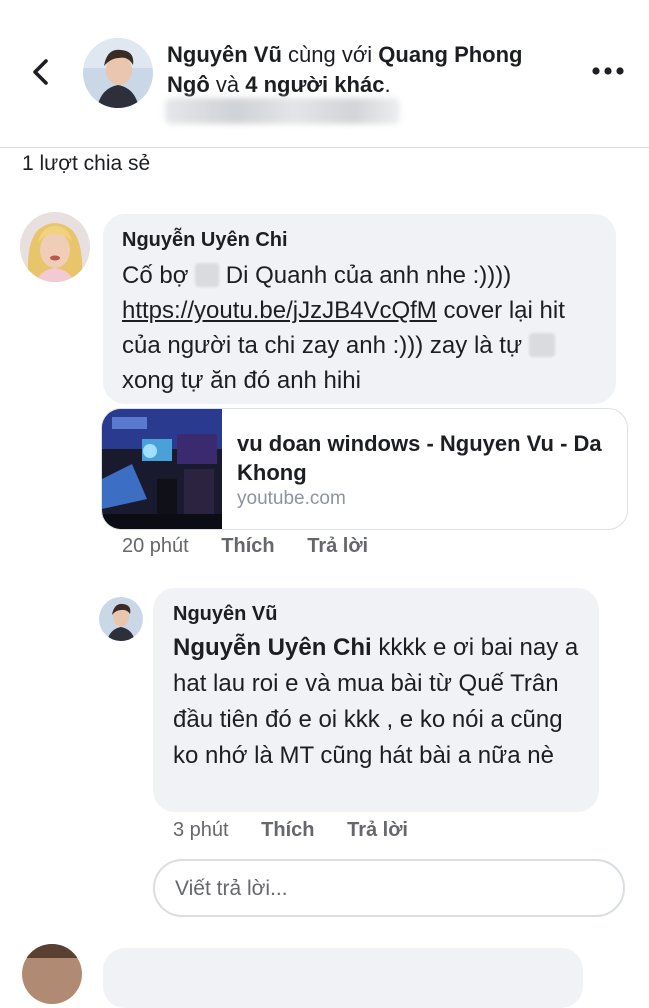 The height and width of the screenshot is (1008, 649). I want to click on comment-actions: 20 phút Thích Trả lời, so click(258, 546).